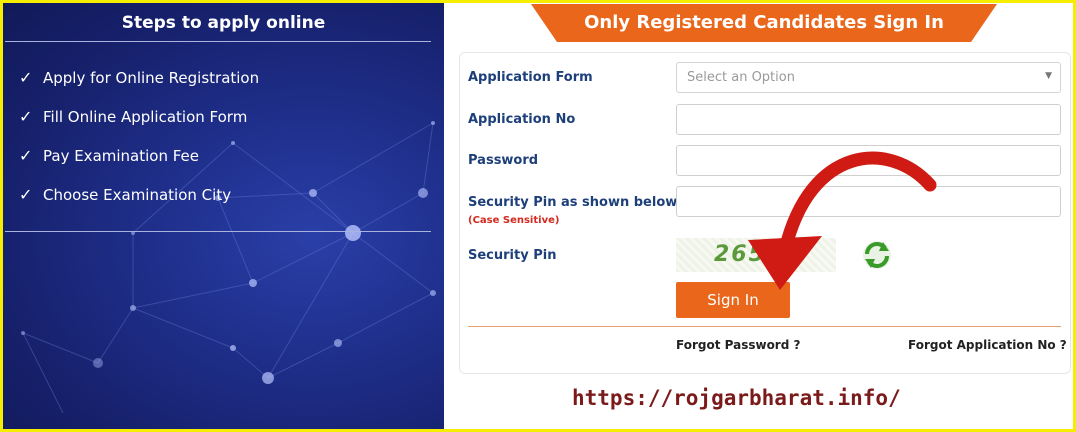 The height and width of the screenshot is (432, 1076). What do you see at coordinates (736, 398) in the screenshot?
I see `watermark-url: https://rojgarbharat.info/` at bounding box center [736, 398].